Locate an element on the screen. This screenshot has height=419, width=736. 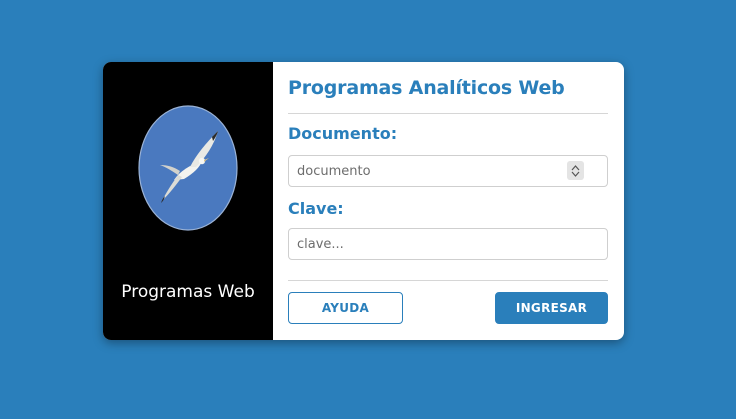
albatross-logo-icon is located at coordinates (188, 168).